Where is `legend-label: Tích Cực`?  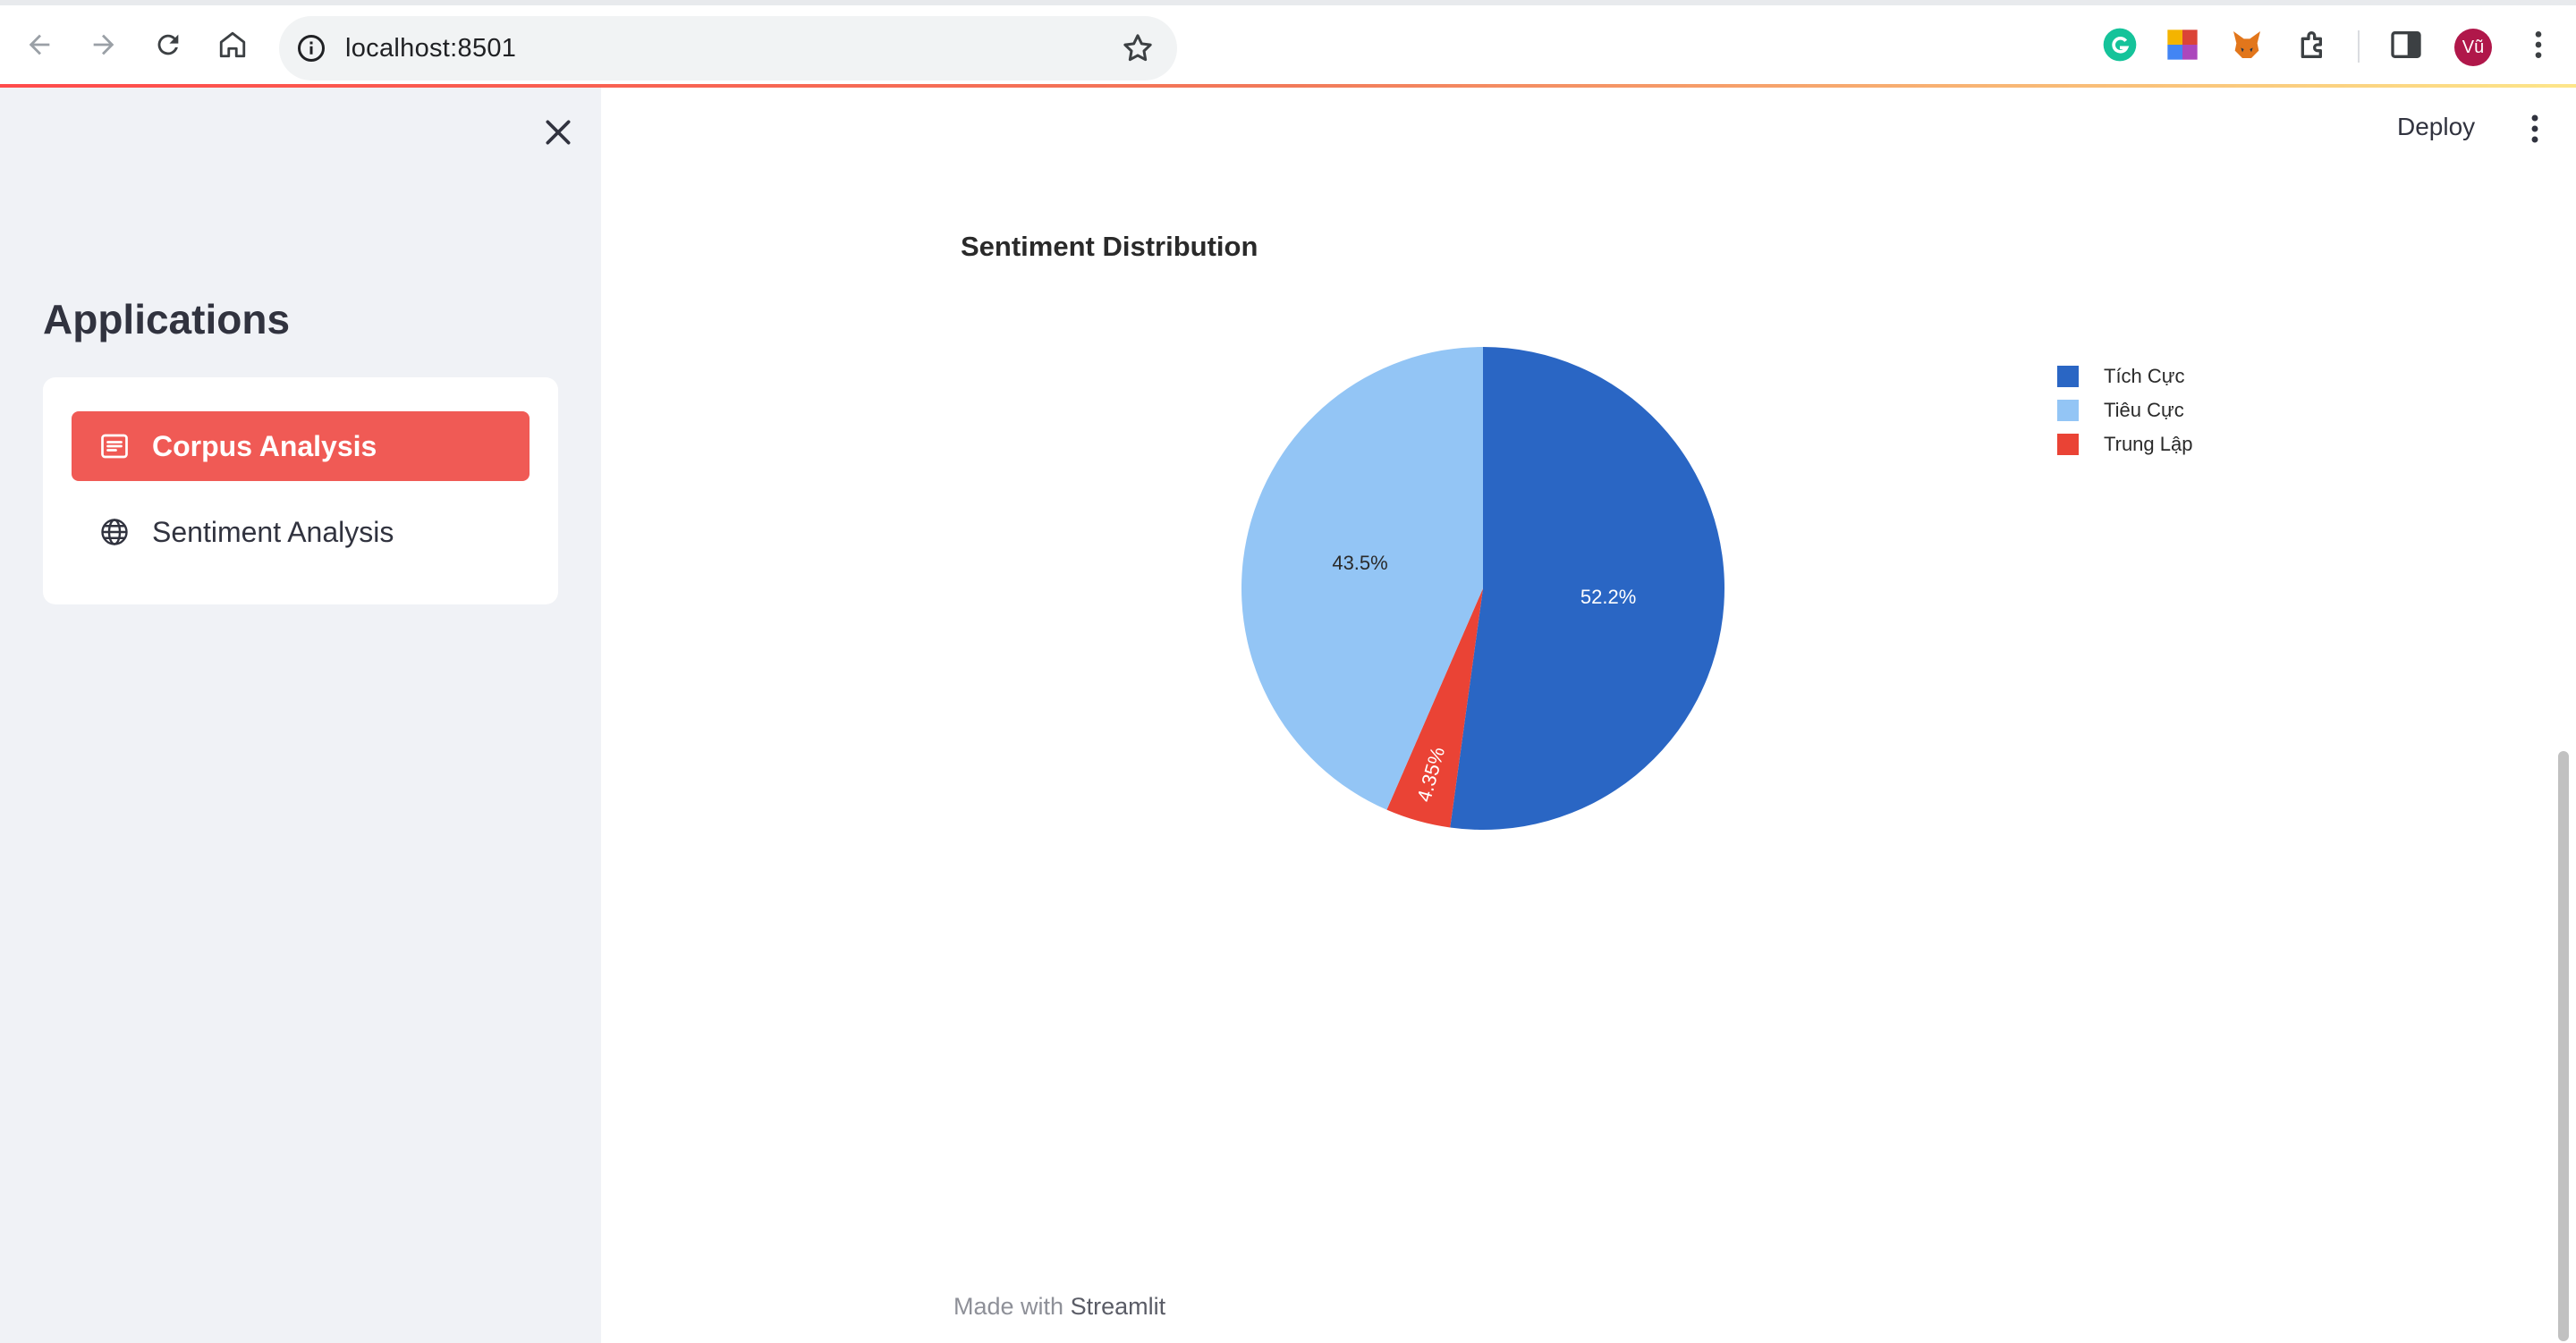
legend-label: Tích Cực is located at coordinates (2144, 376).